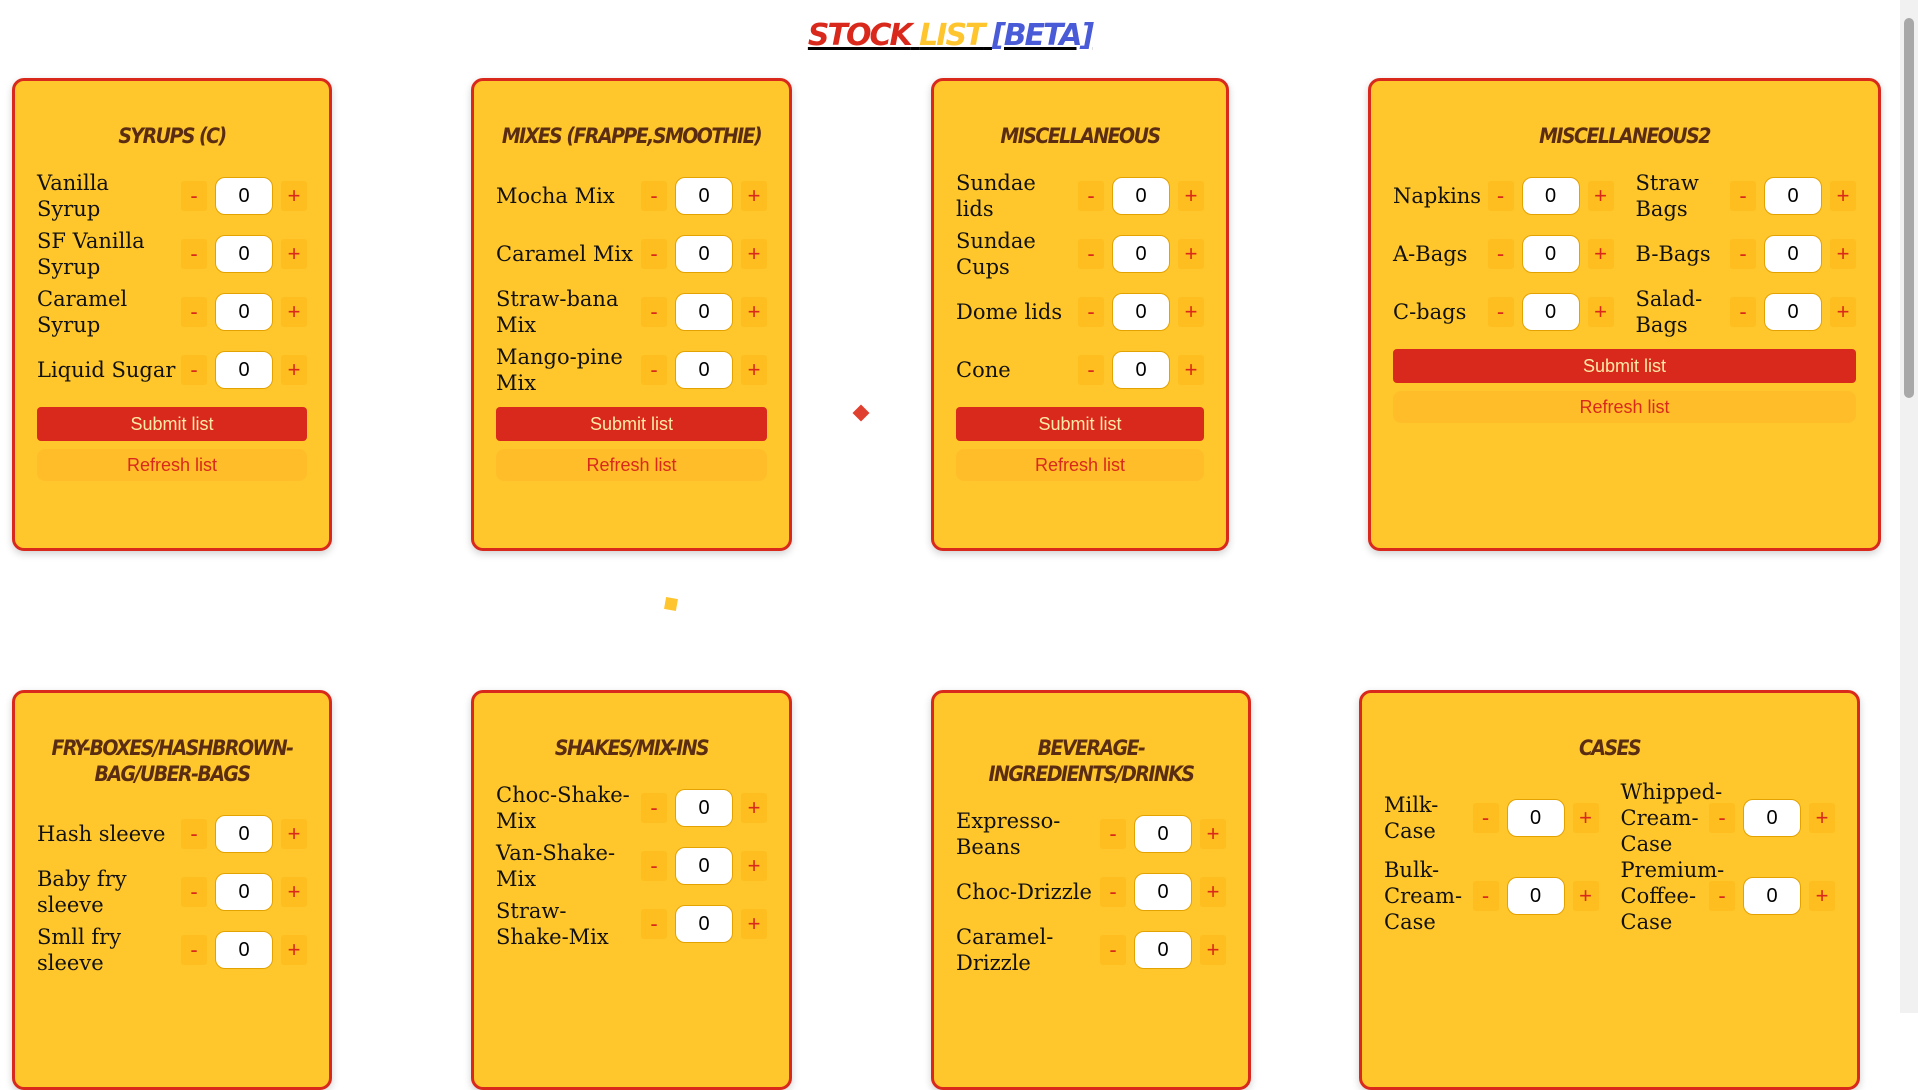 The width and height of the screenshot is (1918, 1090). Describe the element at coordinates (1909, 208) in the screenshot. I see `scroll-thumb` at that location.